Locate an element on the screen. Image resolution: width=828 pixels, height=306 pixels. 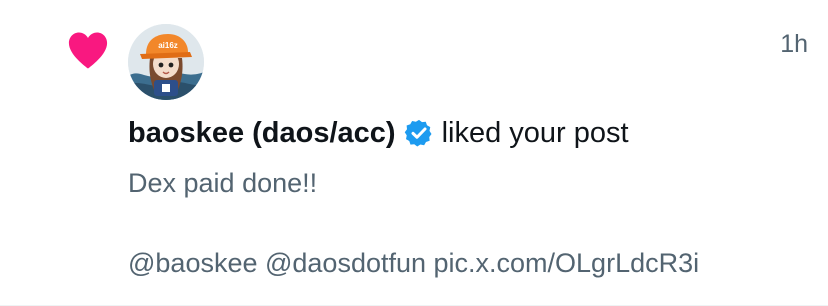
avatar: ai16z is located at coordinates (166, 62).